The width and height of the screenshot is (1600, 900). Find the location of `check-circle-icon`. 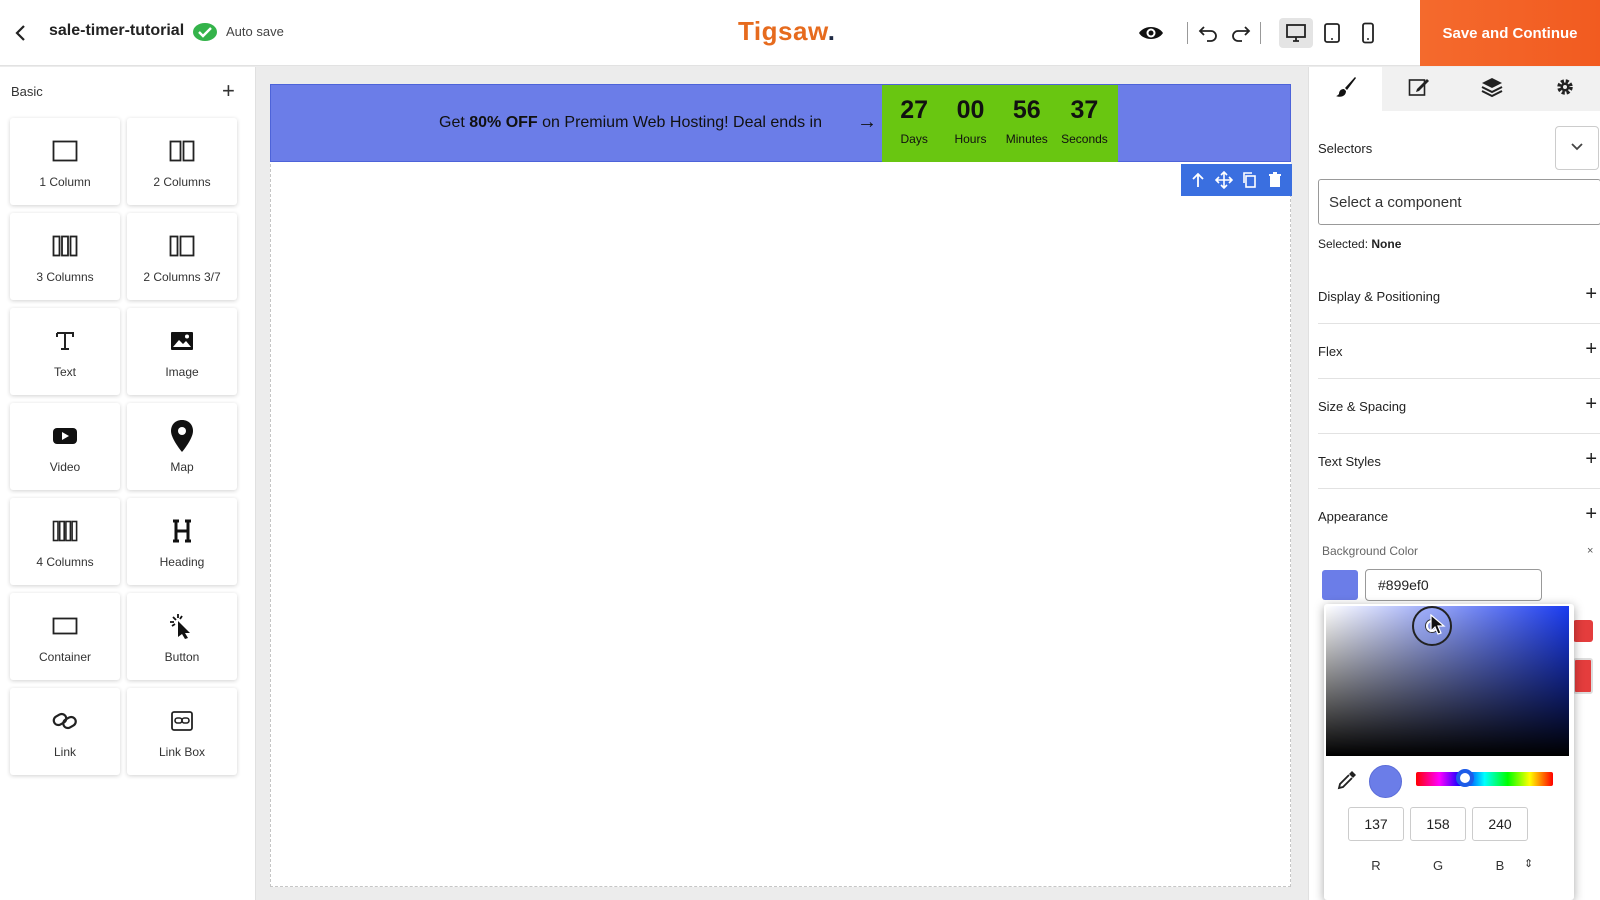

check-circle-icon is located at coordinates (205, 32).